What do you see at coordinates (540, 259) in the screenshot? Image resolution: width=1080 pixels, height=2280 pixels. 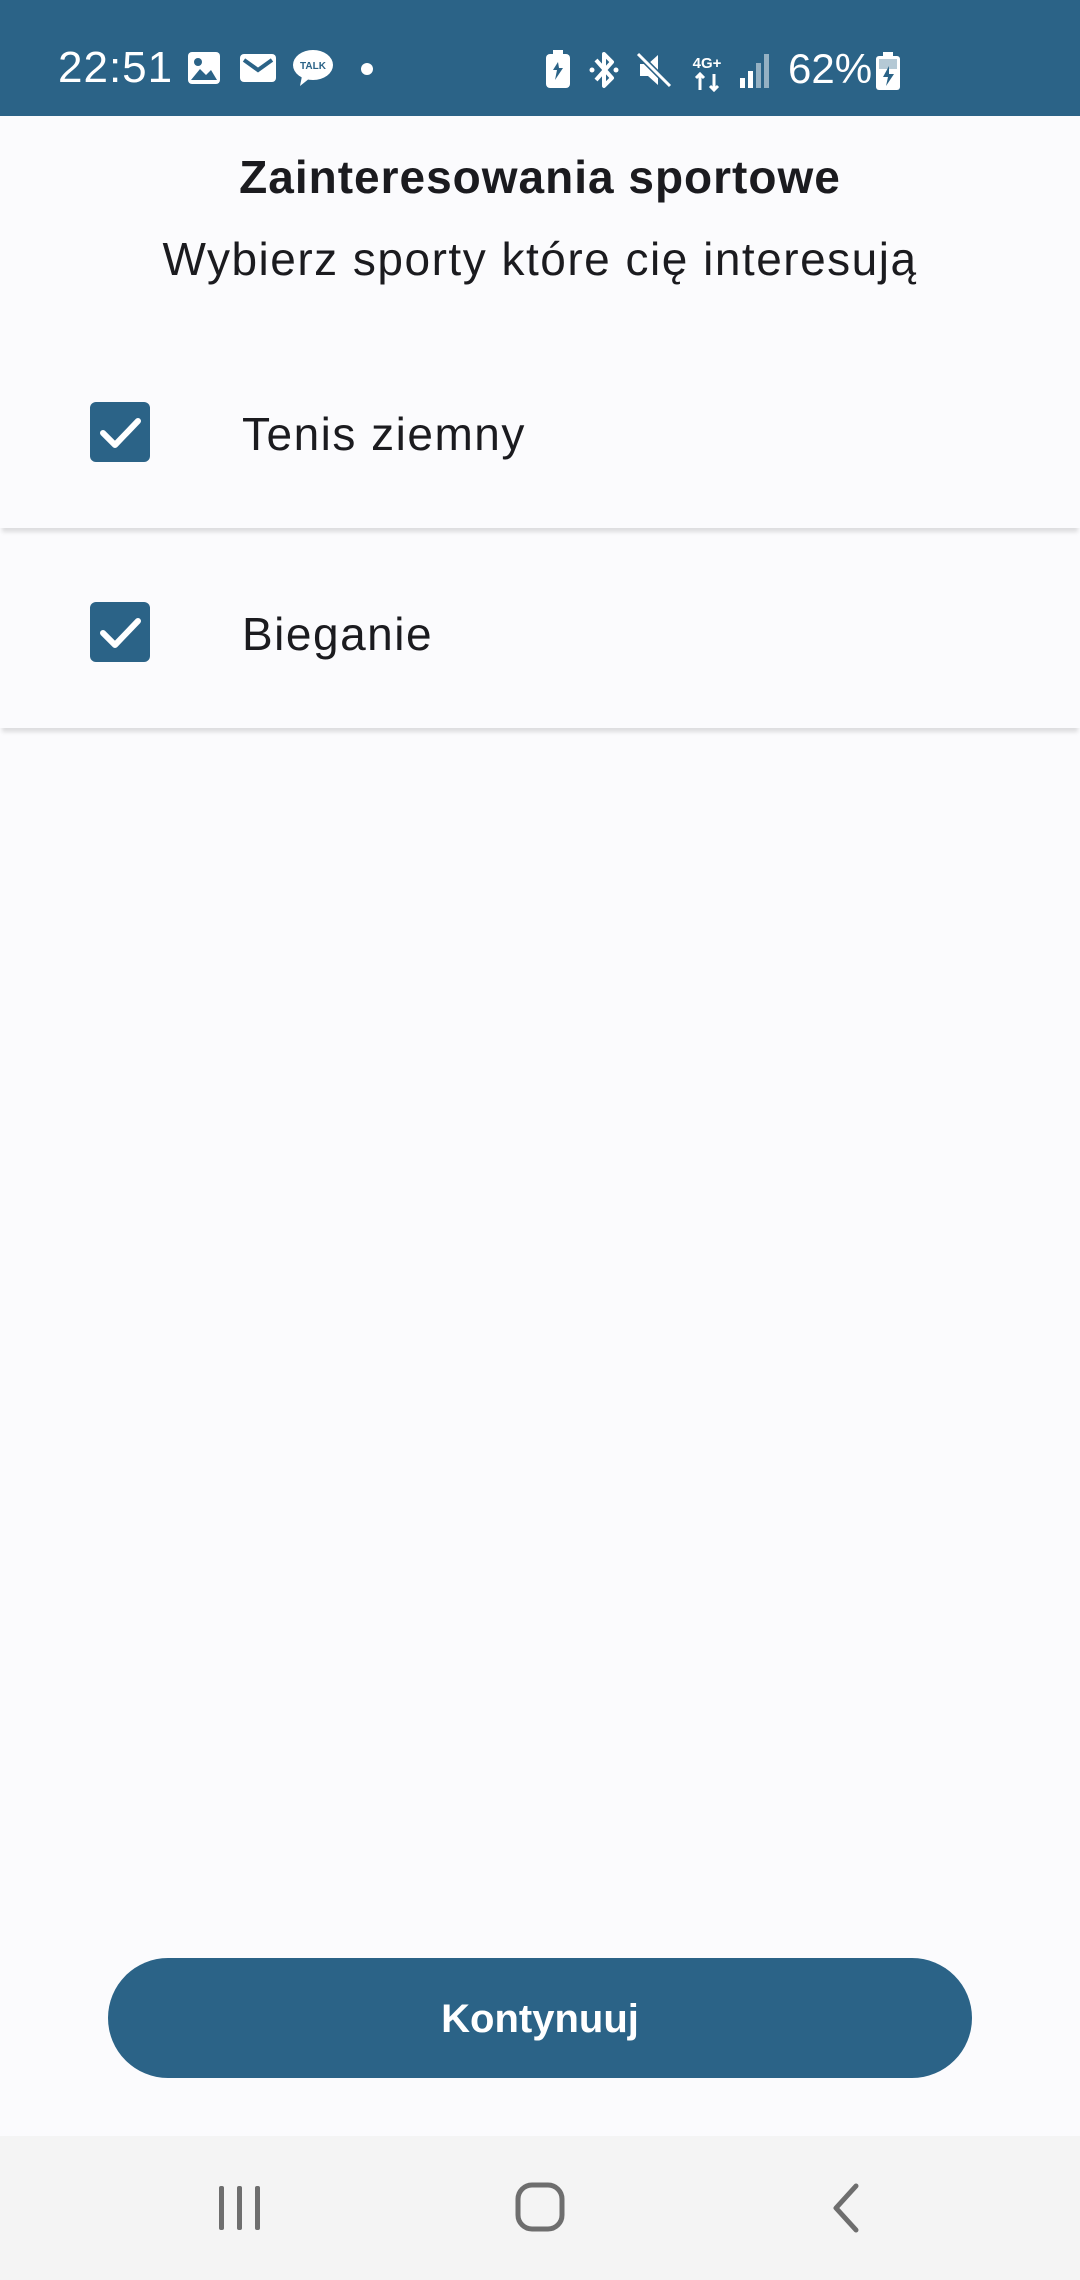 I see `page-subtitle: Wybierz sporty które cię interesują` at bounding box center [540, 259].